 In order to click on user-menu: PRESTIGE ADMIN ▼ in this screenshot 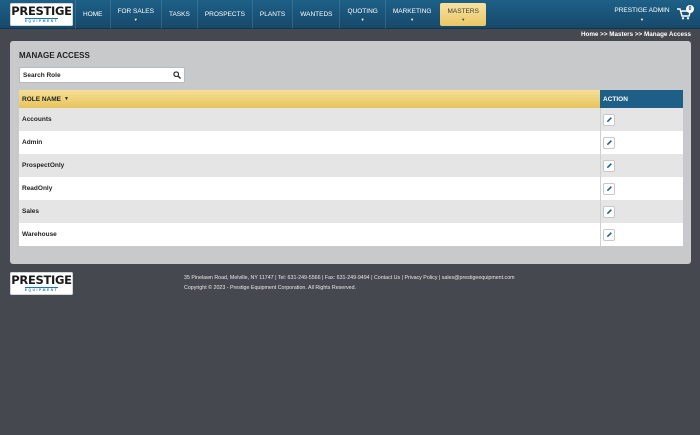, I will do `click(642, 14)`.